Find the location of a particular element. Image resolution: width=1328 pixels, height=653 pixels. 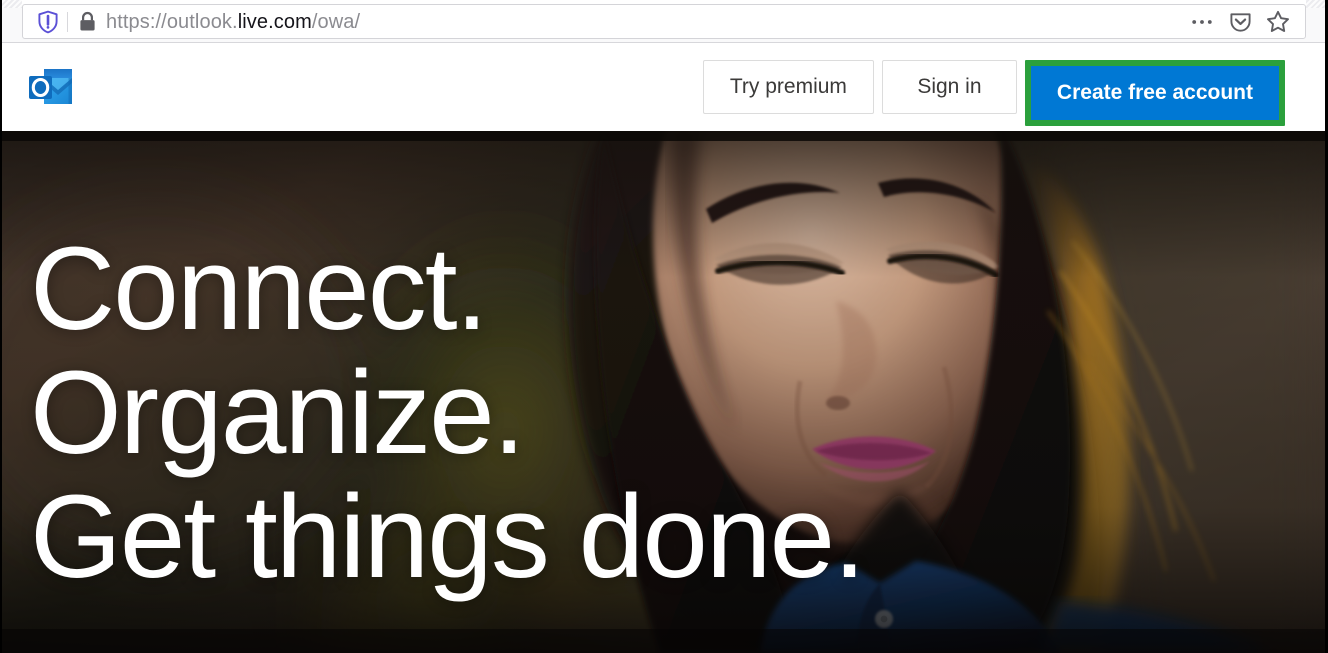

outlook-logo-icon is located at coordinates (51, 87).